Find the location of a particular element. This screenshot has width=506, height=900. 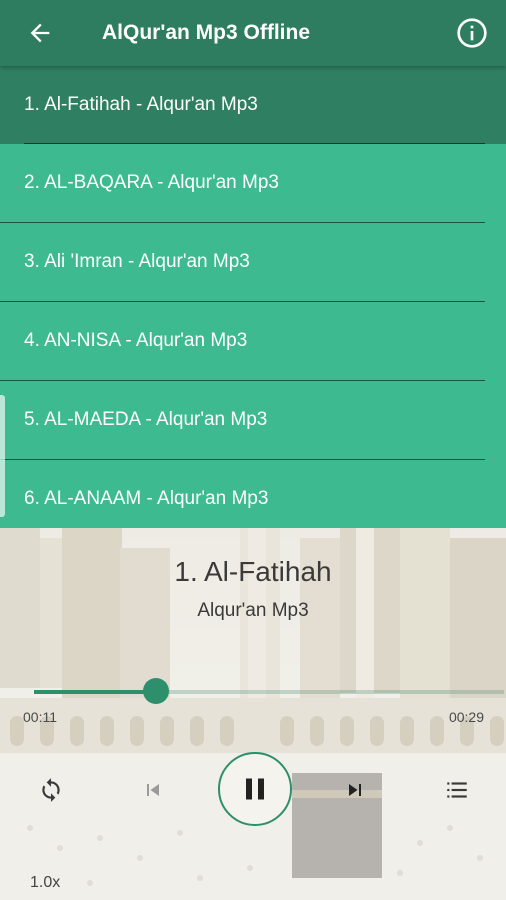

skip-next-icon is located at coordinates (355, 790).